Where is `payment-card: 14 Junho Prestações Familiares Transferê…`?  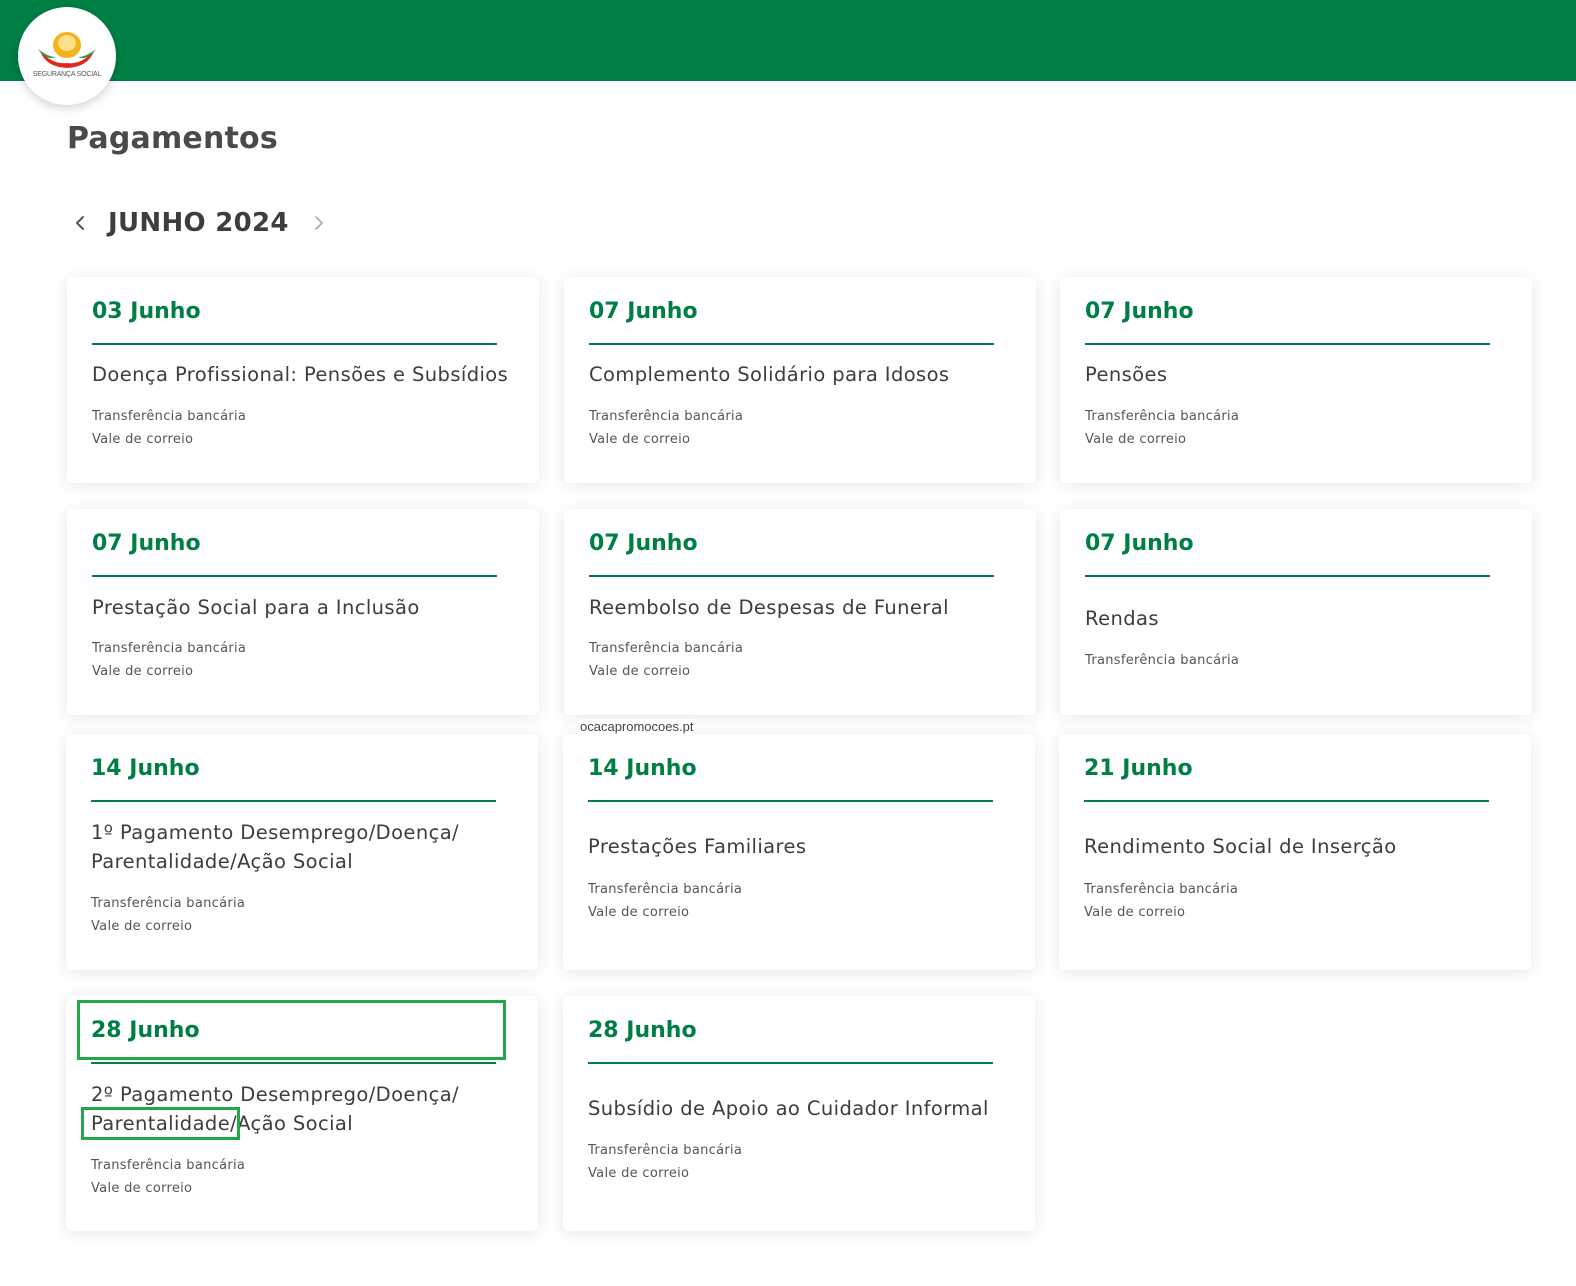 payment-card: 14 Junho Prestações Familiares Transferê… is located at coordinates (799, 852).